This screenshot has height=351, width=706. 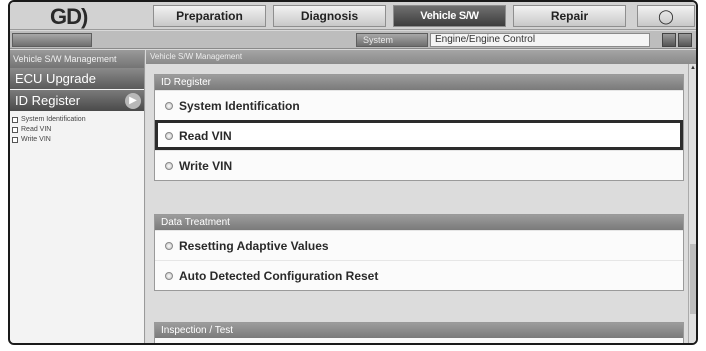 I want to click on group-title: Inspection / Test, so click(x=419, y=330).